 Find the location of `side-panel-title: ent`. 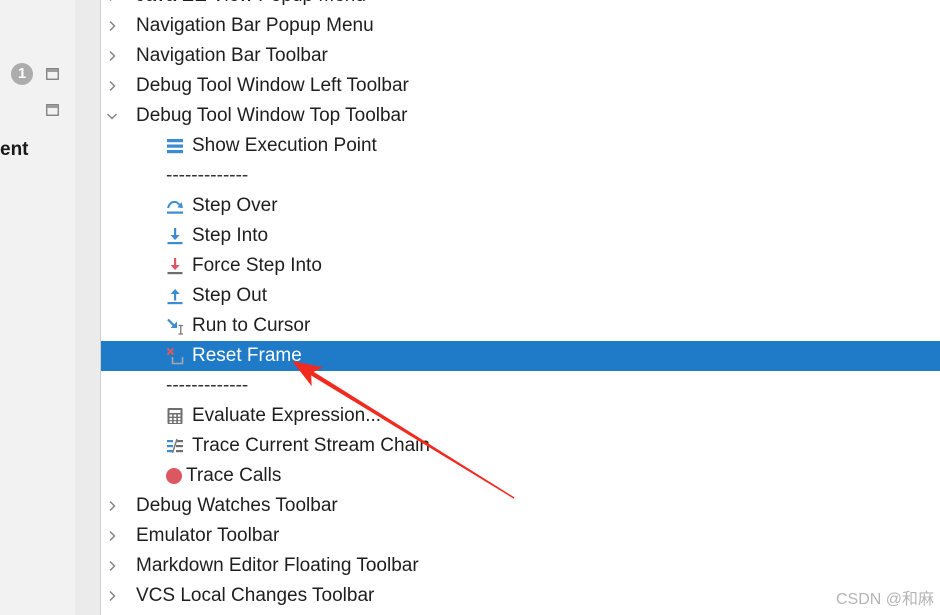

side-panel-title: ent is located at coordinates (14, 149).